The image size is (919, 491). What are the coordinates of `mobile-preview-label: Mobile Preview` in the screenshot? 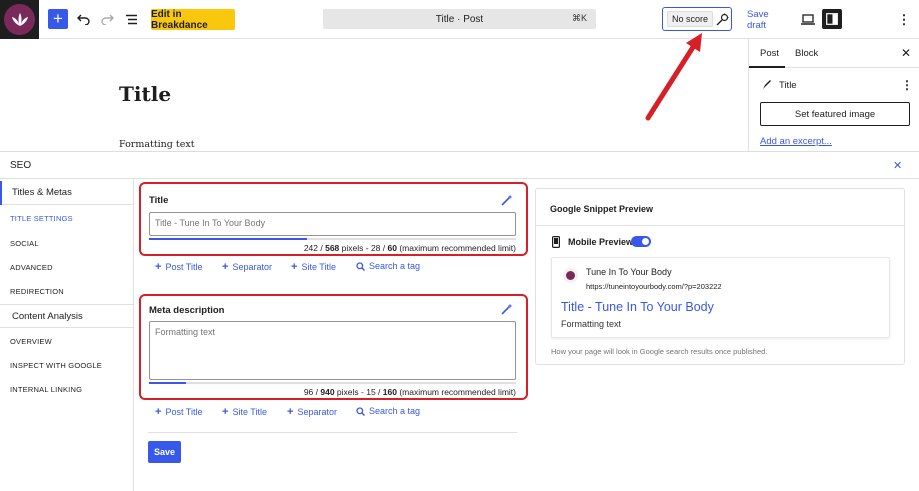 It's located at (601, 242).